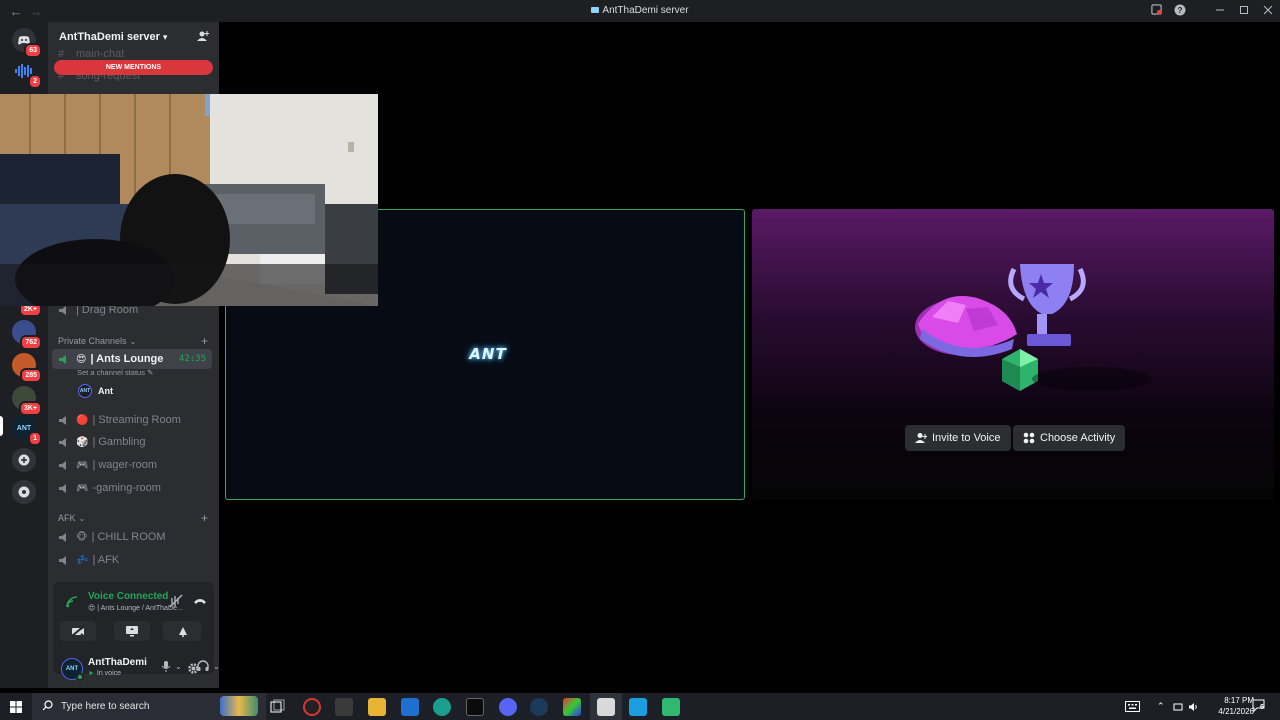 The height and width of the screenshot is (720, 1280). I want to click on webcam-feed-image, so click(189, 200).